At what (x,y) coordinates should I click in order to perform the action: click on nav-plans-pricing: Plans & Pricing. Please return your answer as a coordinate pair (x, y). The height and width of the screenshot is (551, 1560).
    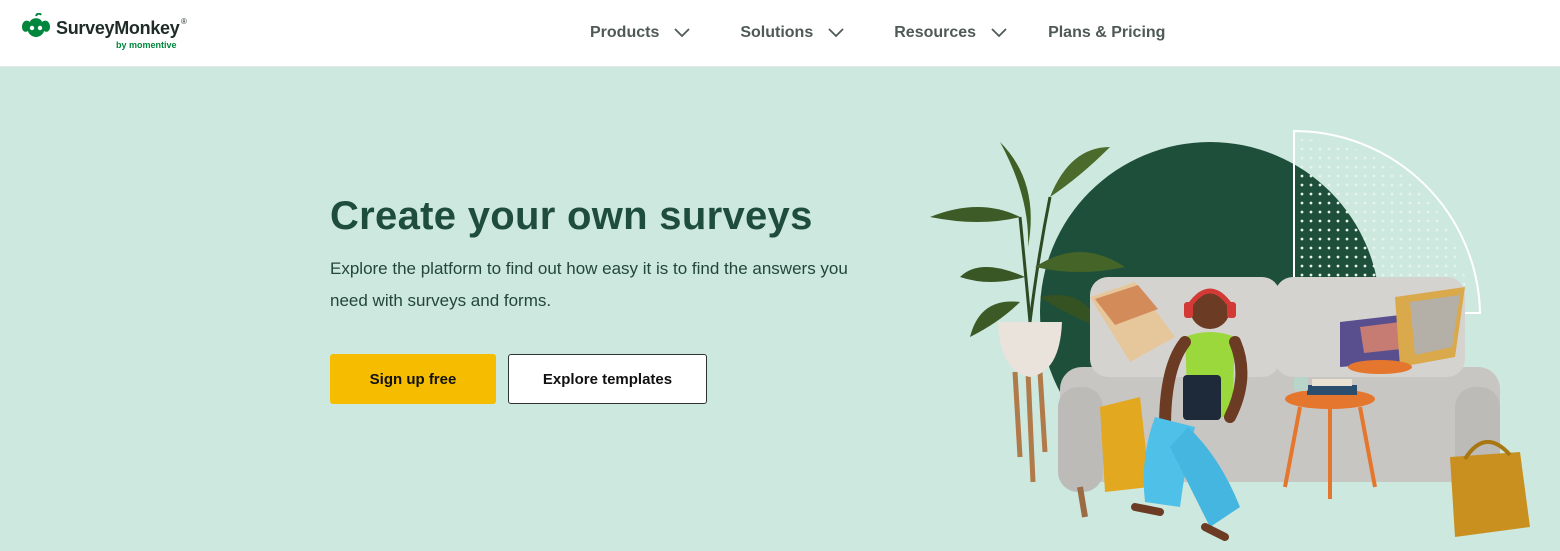
    Looking at the image, I should click on (1106, 33).